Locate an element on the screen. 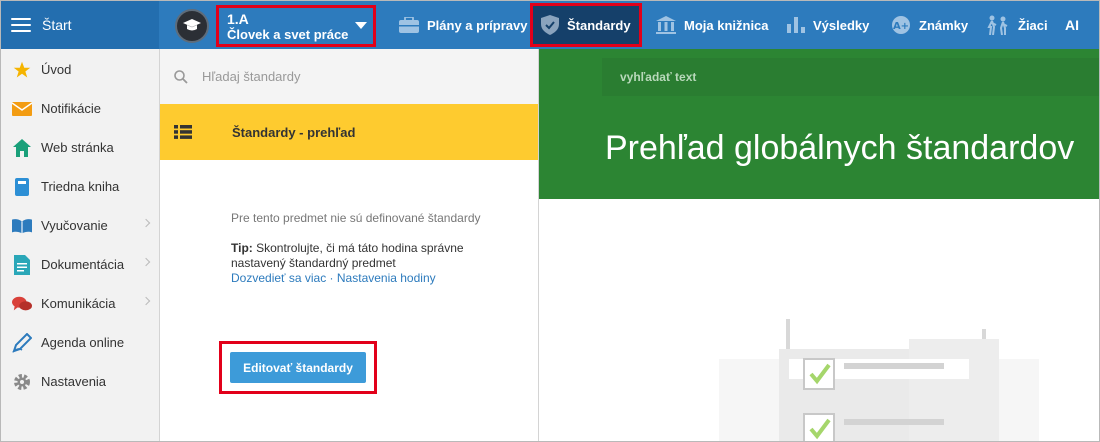 The width and height of the screenshot is (1100, 442). shield-check-icon is located at coordinates (550, 25).